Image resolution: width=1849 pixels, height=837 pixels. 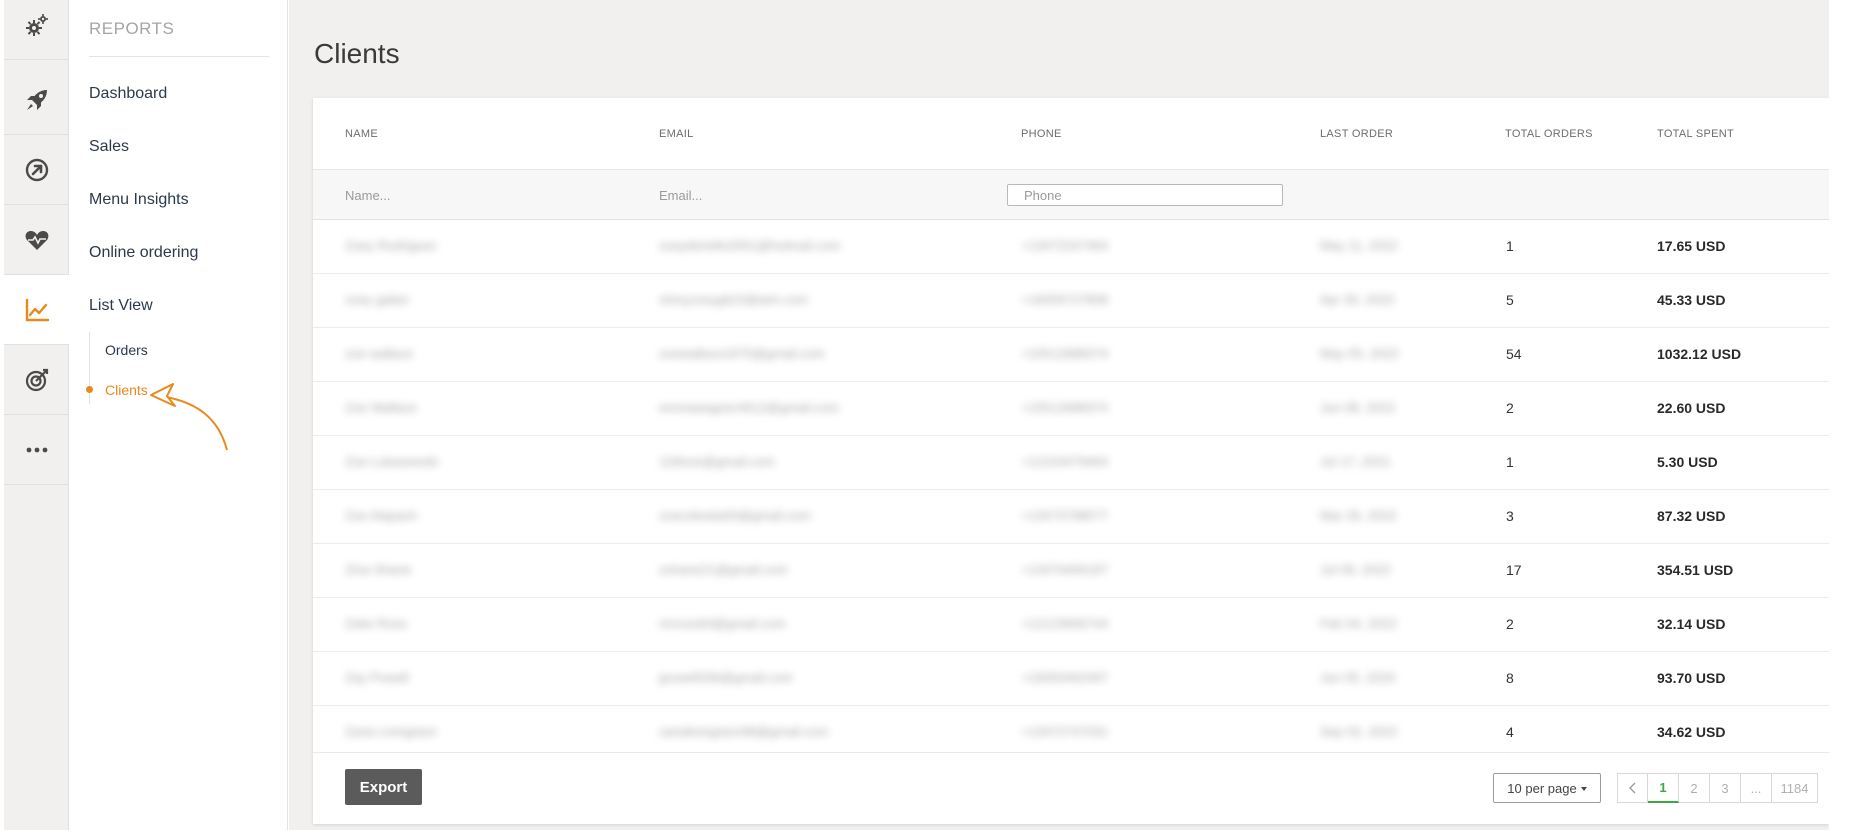 I want to click on chevron-left-icon, so click(x=1631, y=788).